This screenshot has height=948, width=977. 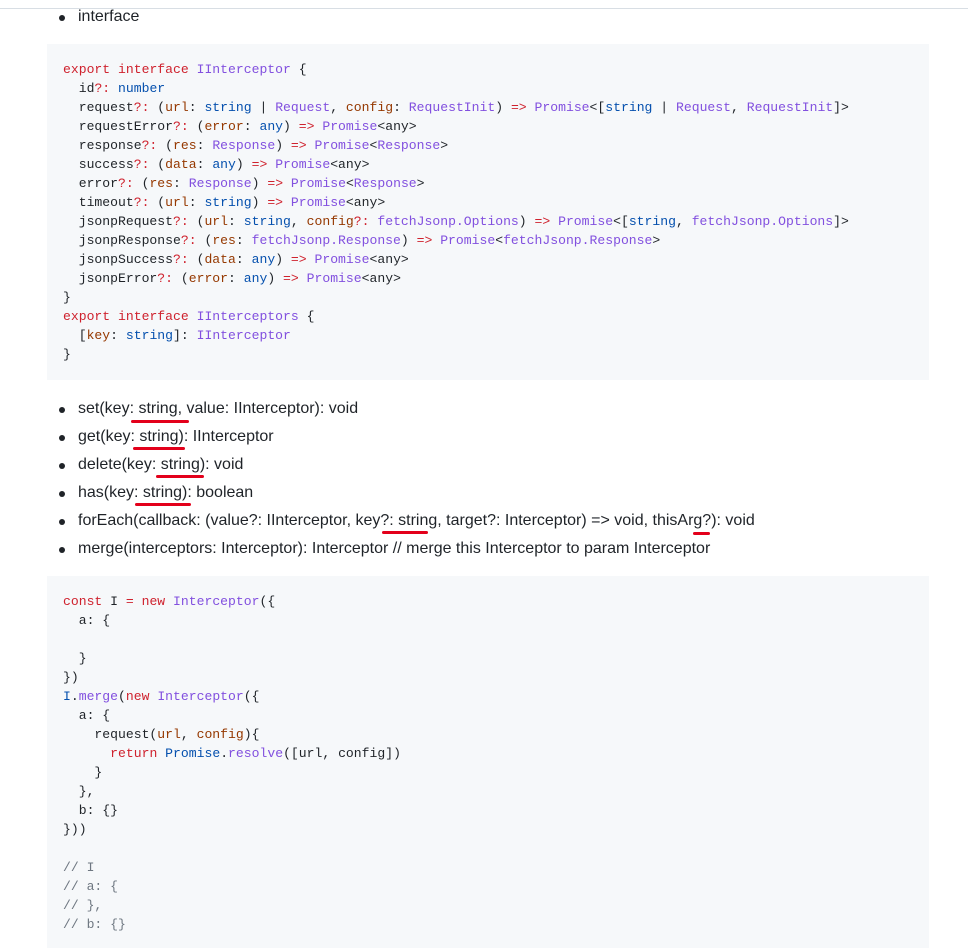 I want to click on code-token: IInterceptor, so click(x=243, y=335).